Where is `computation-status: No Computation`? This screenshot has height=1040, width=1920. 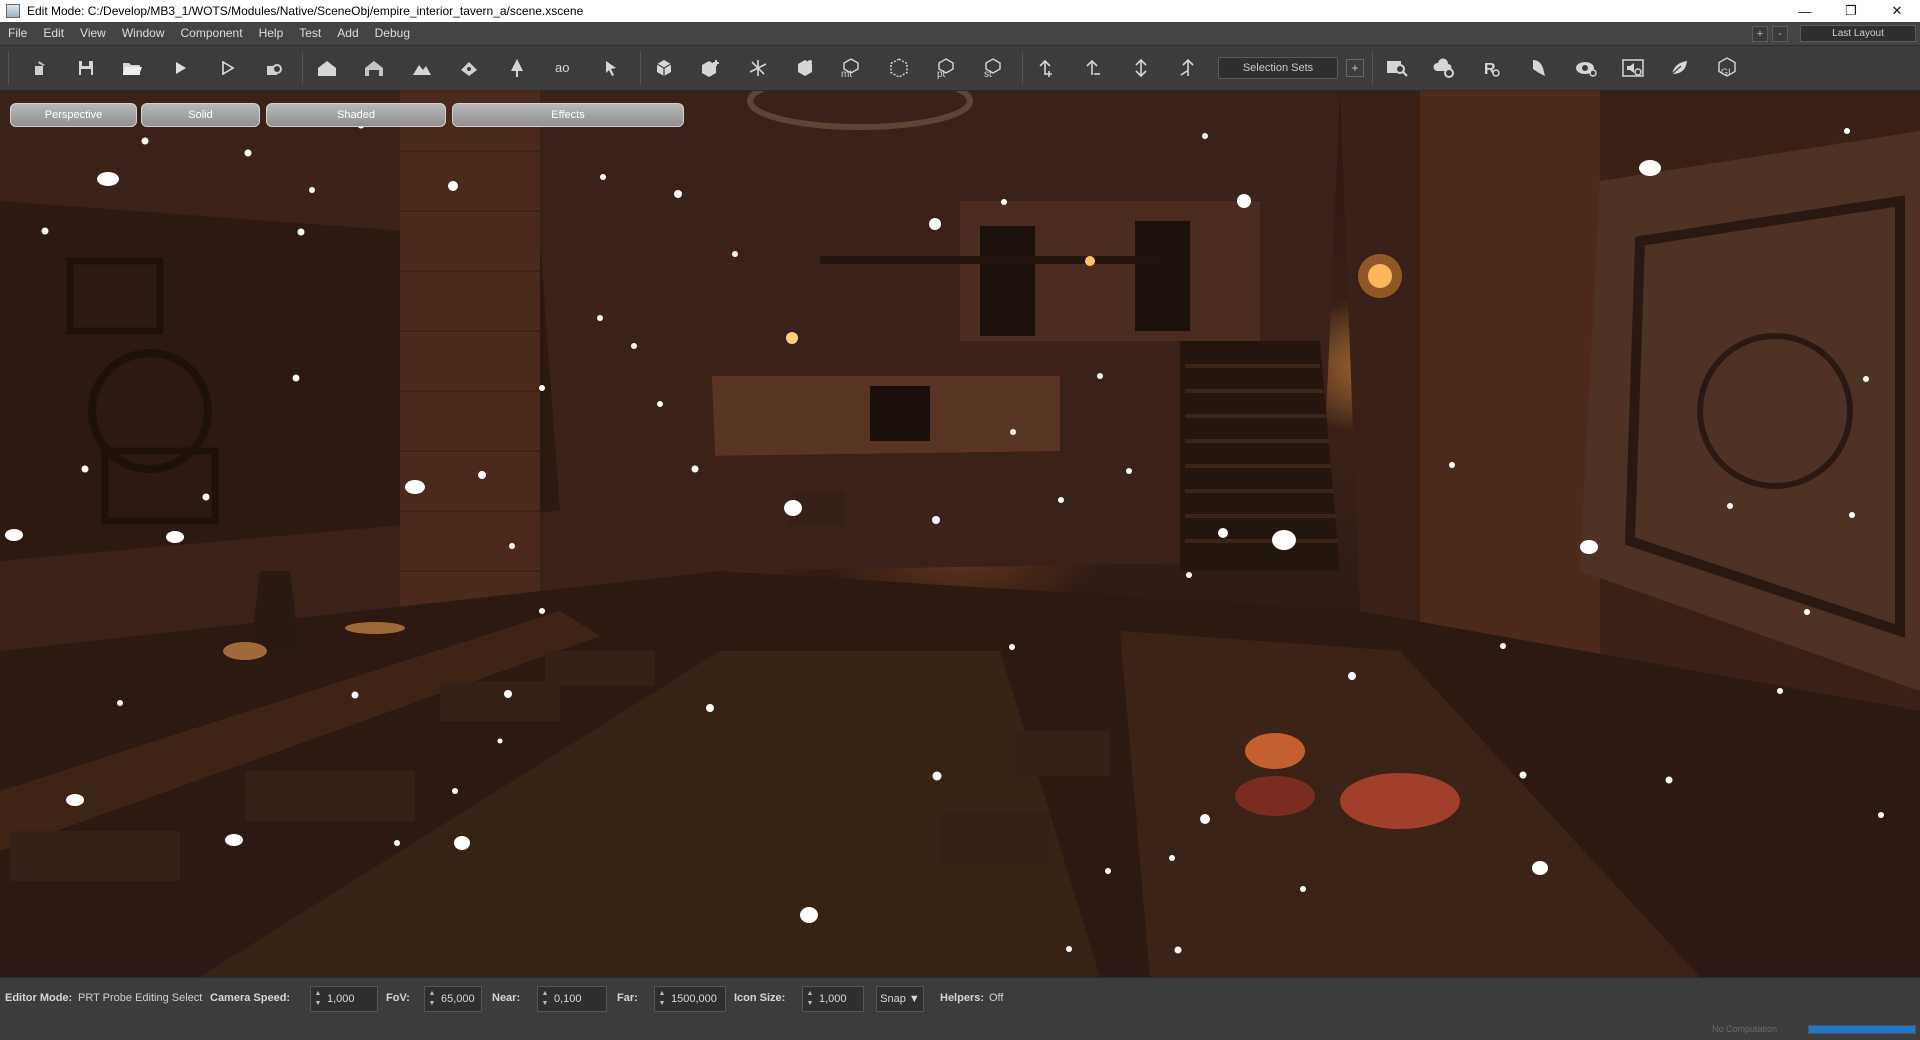 computation-status: No Computation is located at coordinates (1745, 1029).